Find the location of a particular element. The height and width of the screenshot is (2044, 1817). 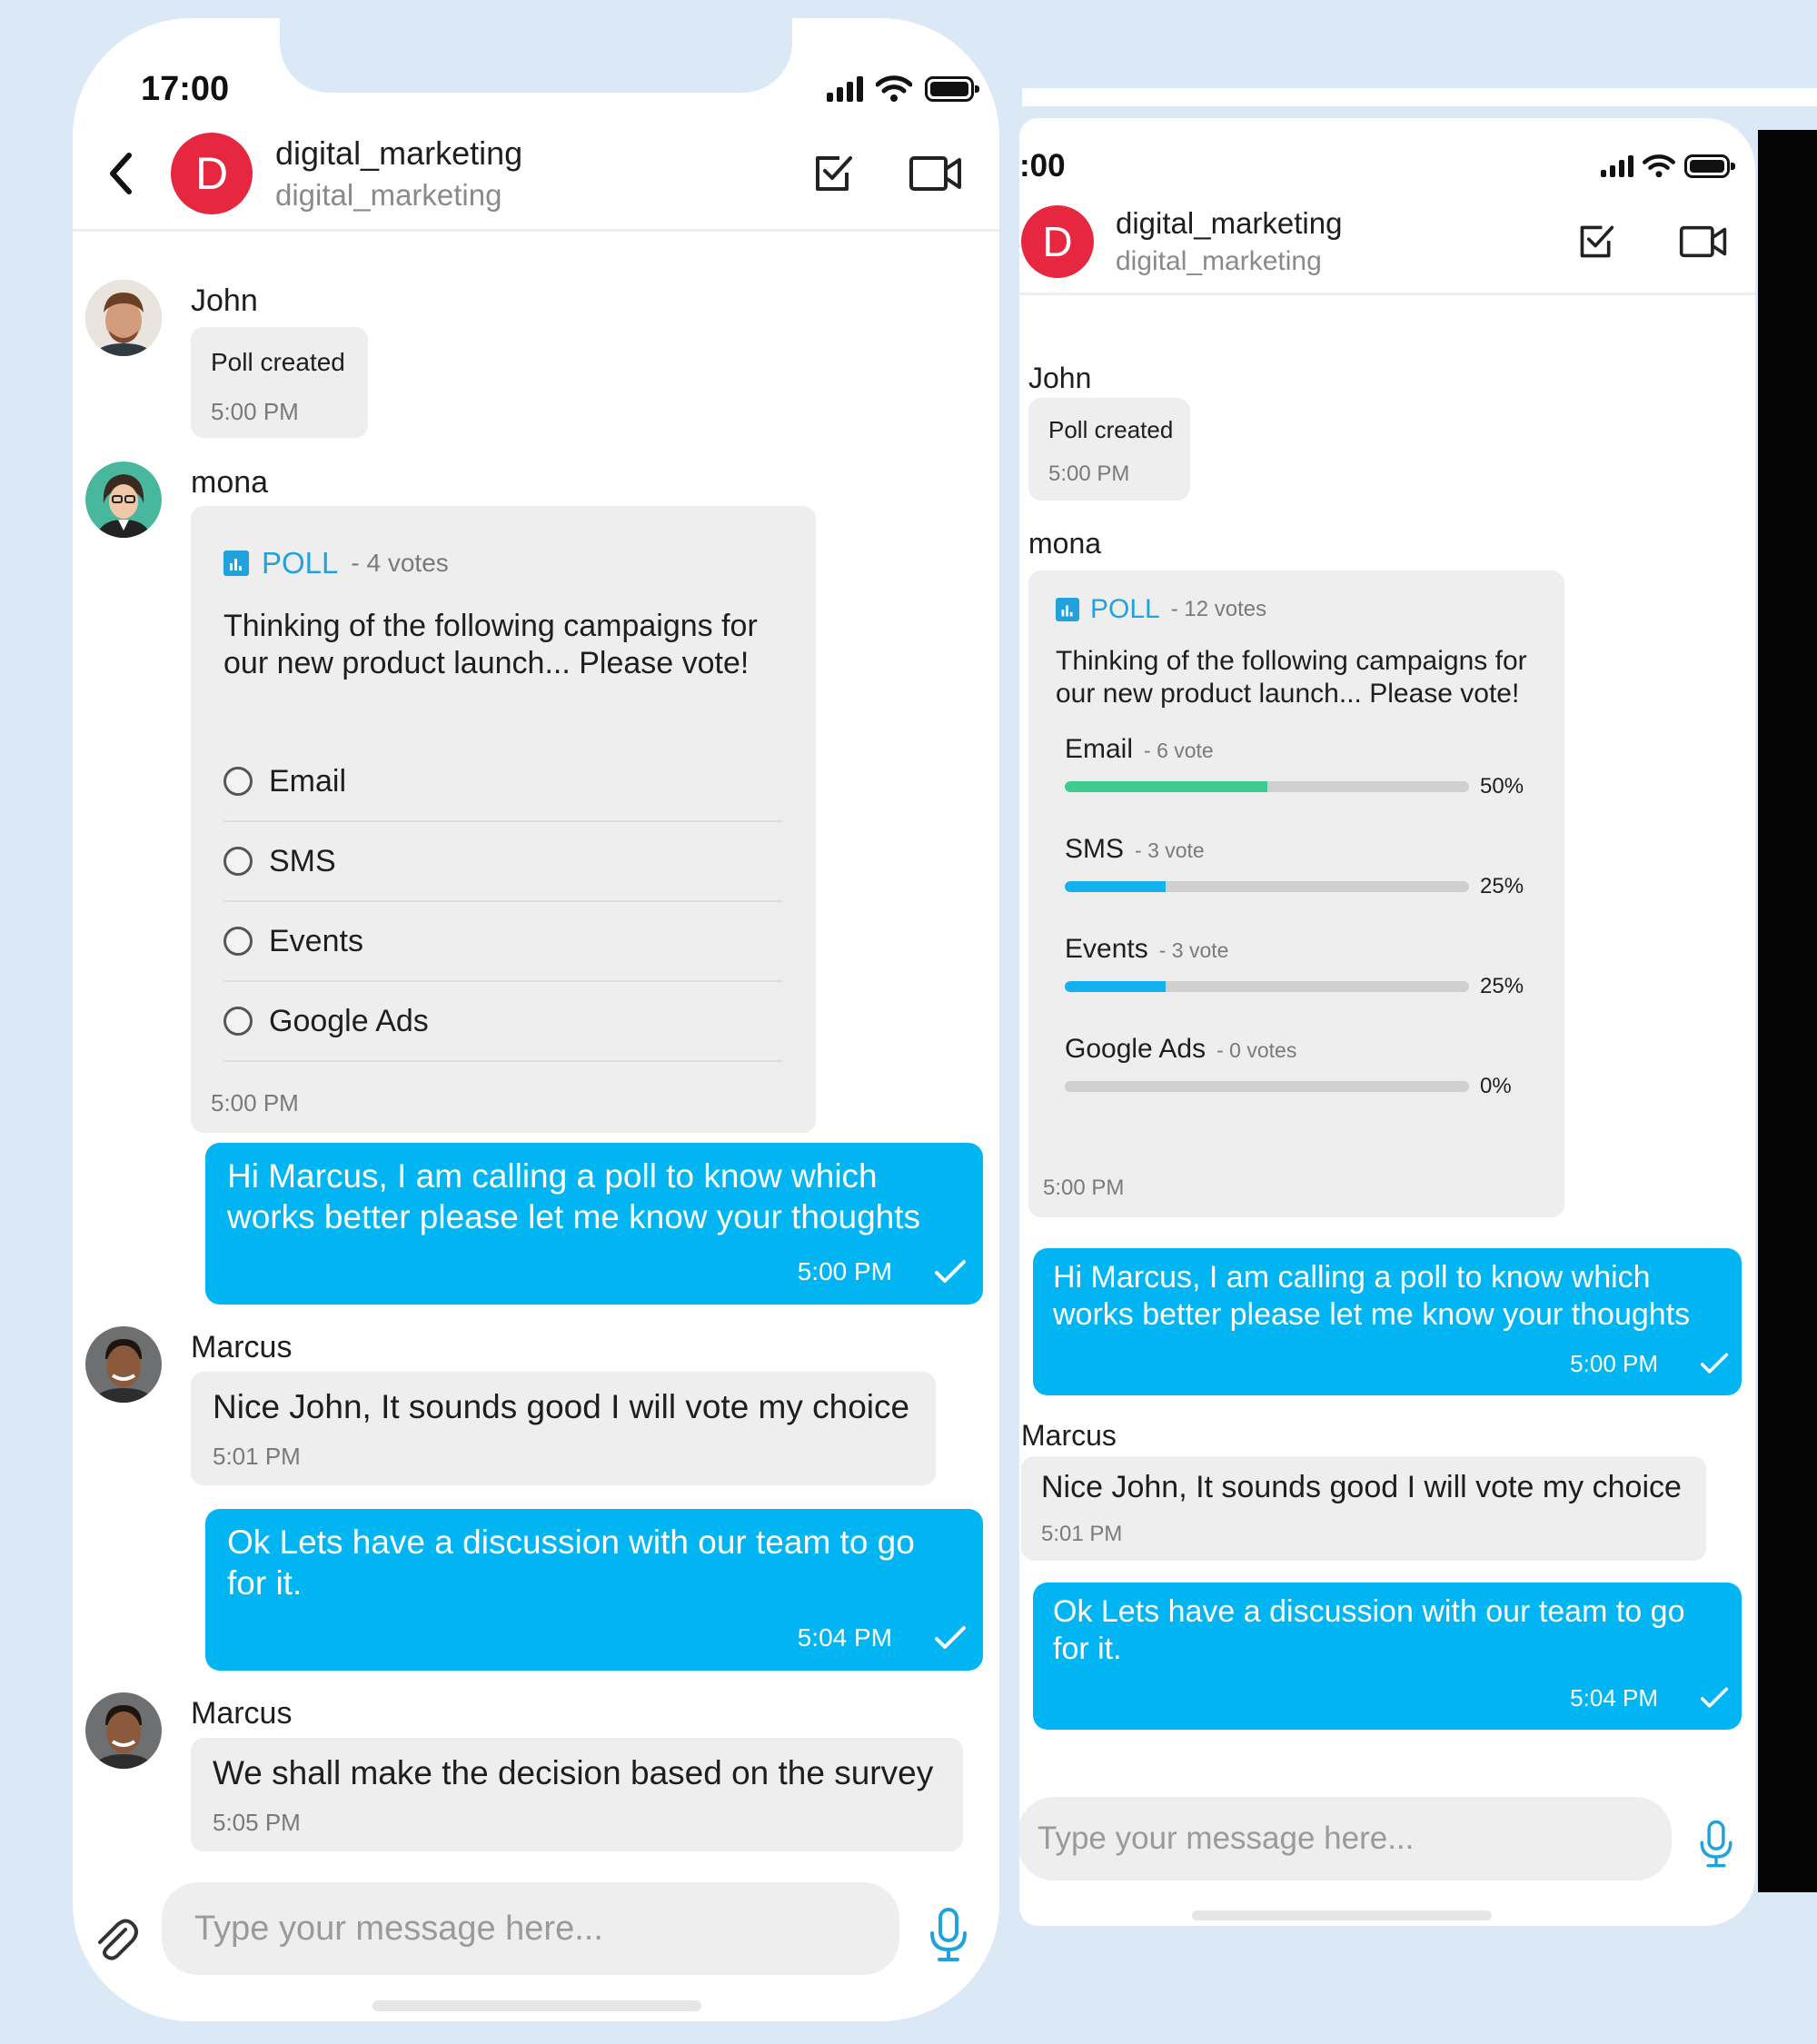

back-chevron-icon is located at coordinates (121, 174).